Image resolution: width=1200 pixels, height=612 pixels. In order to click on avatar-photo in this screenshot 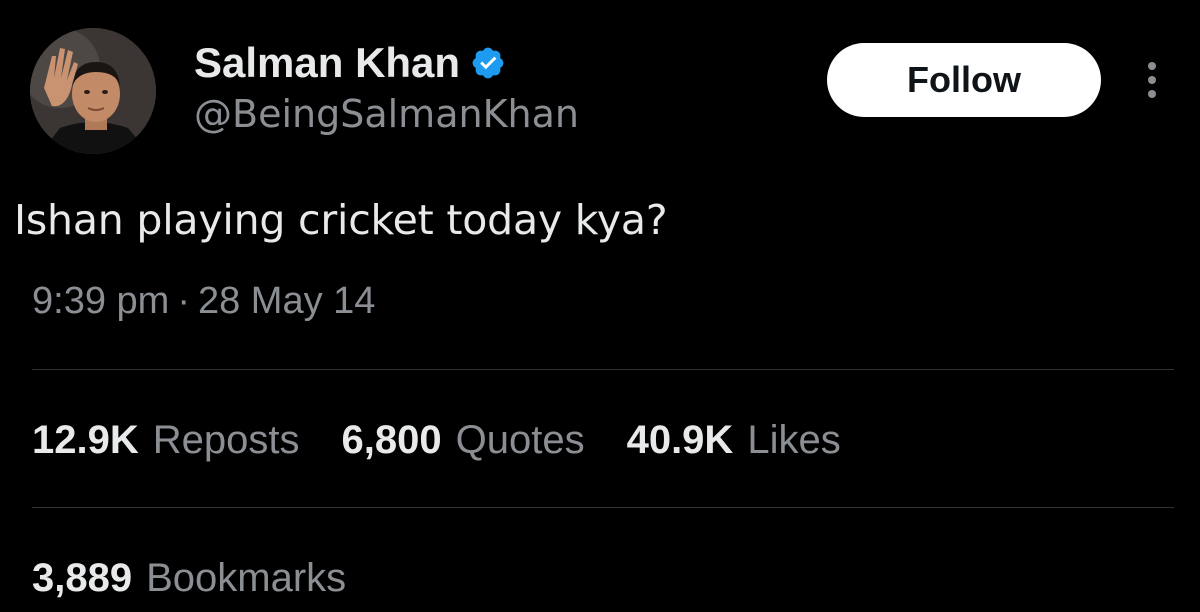, I will do `click(93, 91)`.